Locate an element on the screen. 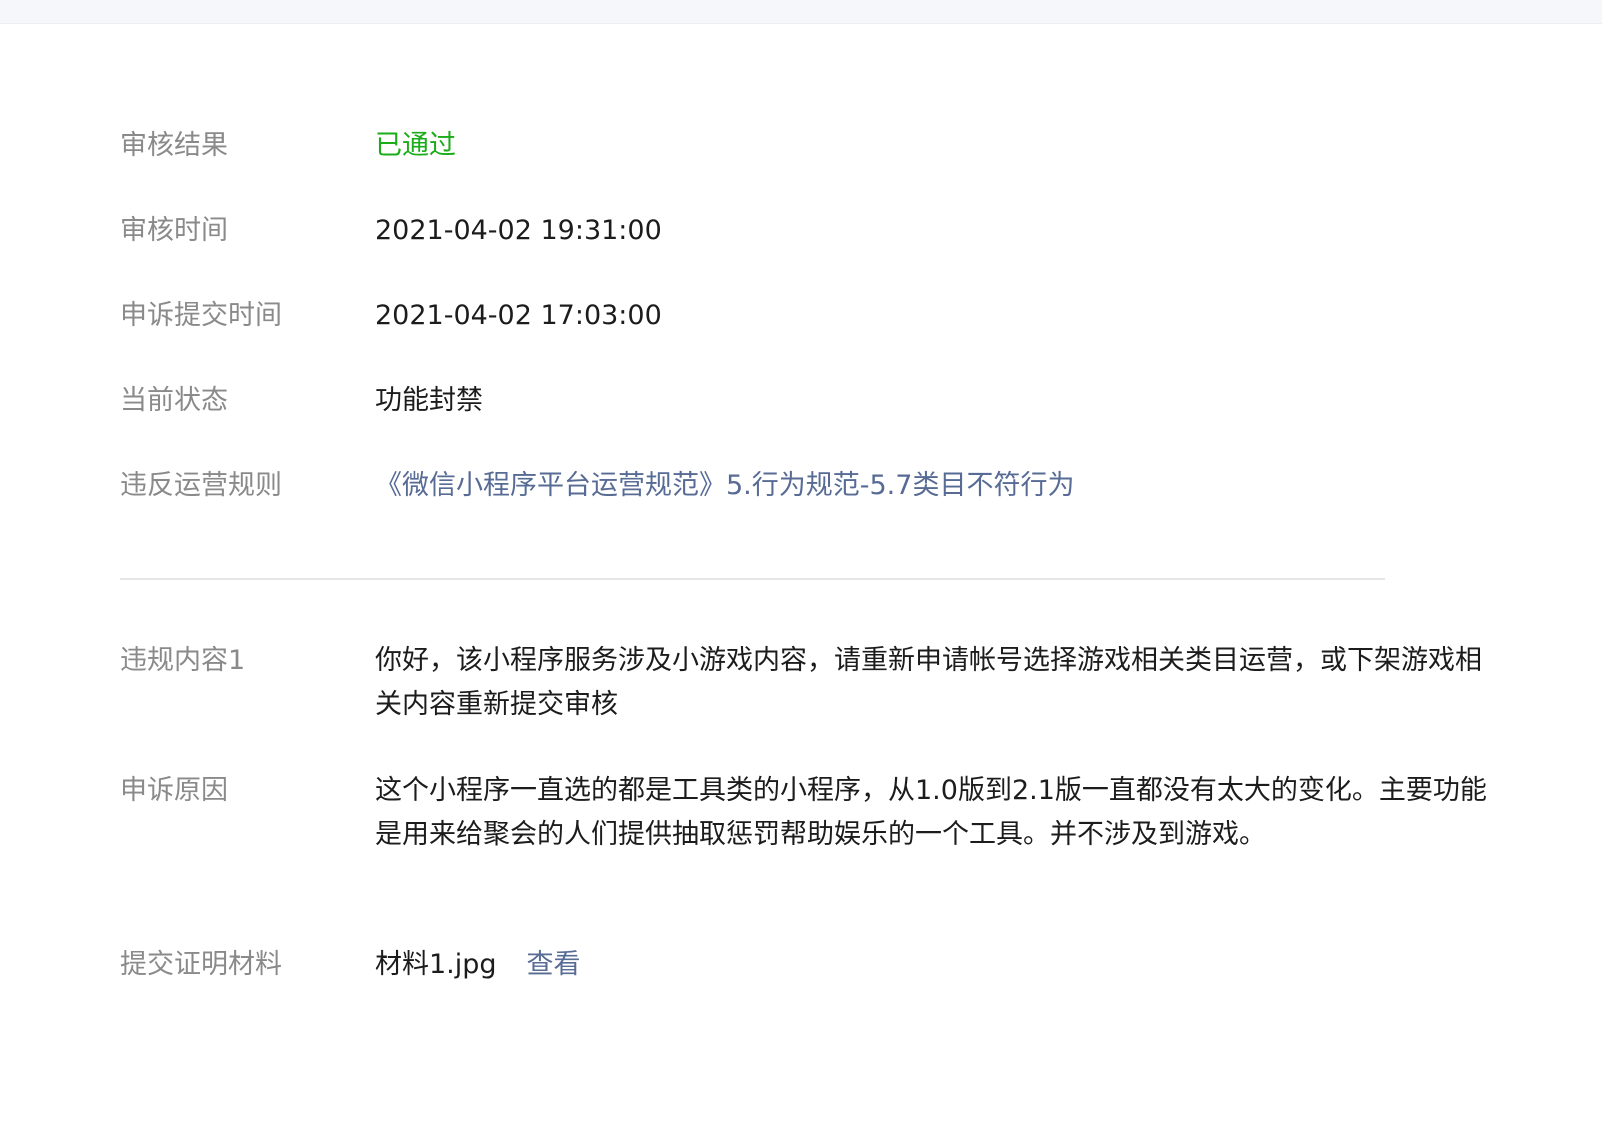  current-status-label: 当前状态 is located at coordinates (174, 400).